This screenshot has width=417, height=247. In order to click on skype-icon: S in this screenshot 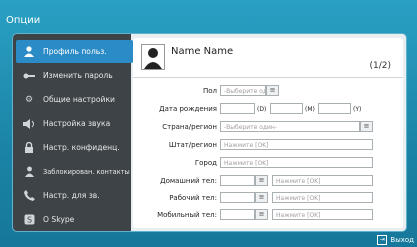, I will do `click(29, 220)`.